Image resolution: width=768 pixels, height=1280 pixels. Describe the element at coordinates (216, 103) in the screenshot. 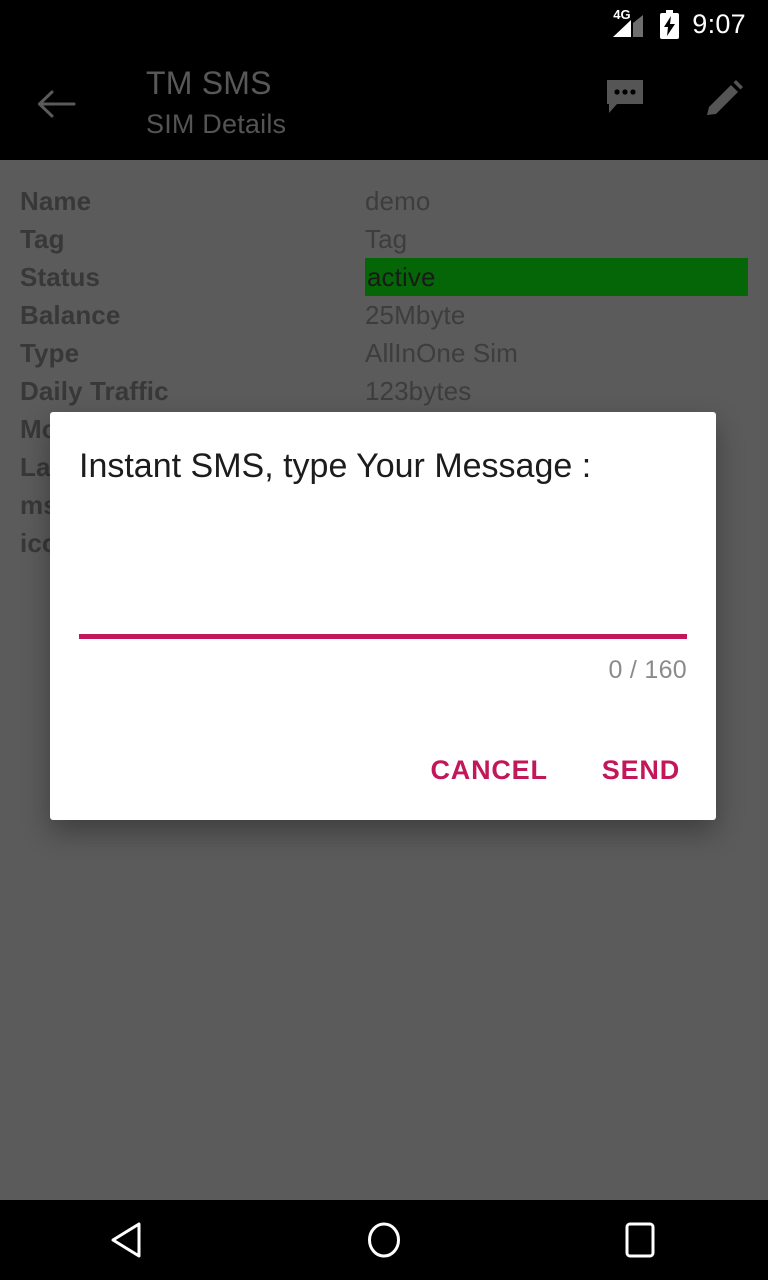

I see `title-block: TM SMS SIM Details` at that location.